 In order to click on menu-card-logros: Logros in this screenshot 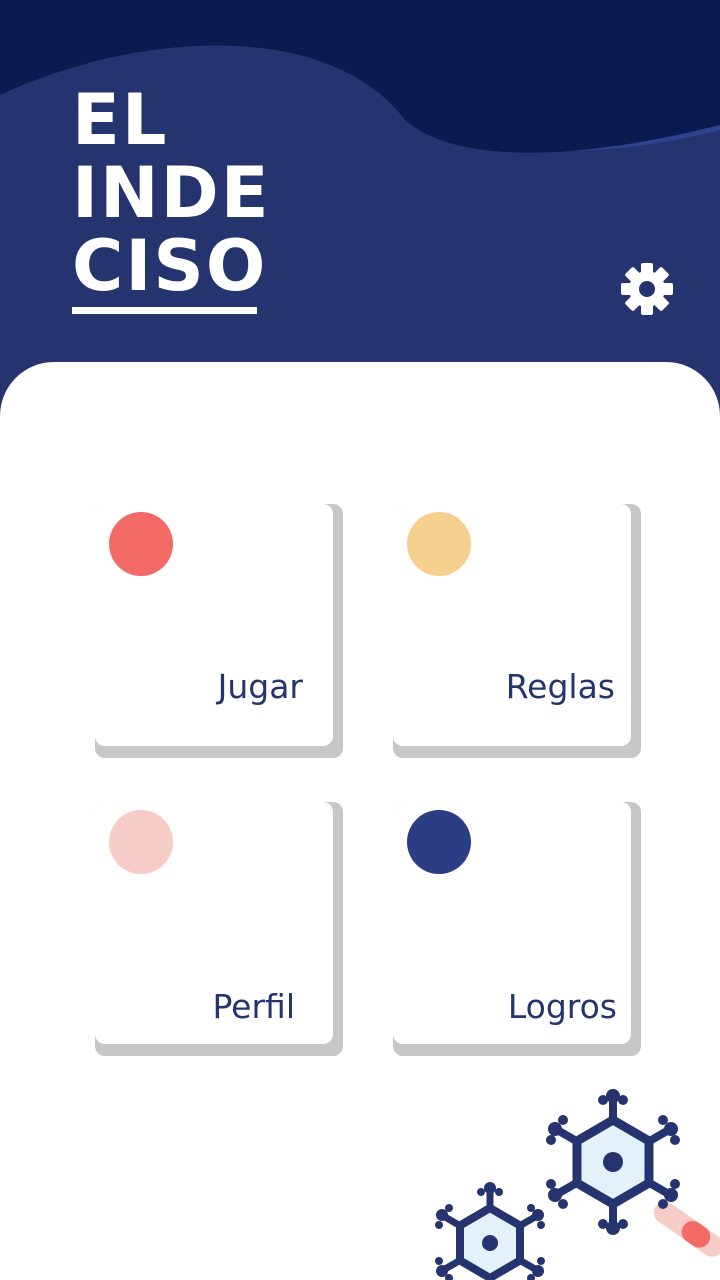, I will do `click(517, 929)`.